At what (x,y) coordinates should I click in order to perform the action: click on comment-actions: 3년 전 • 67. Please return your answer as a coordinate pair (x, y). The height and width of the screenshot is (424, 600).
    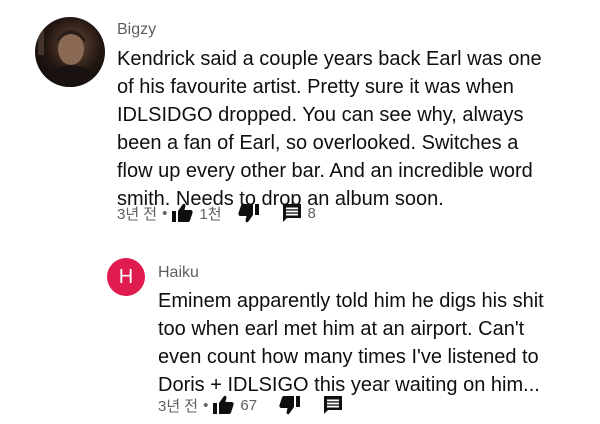
    Looking at the image, I should click on (250, 405).